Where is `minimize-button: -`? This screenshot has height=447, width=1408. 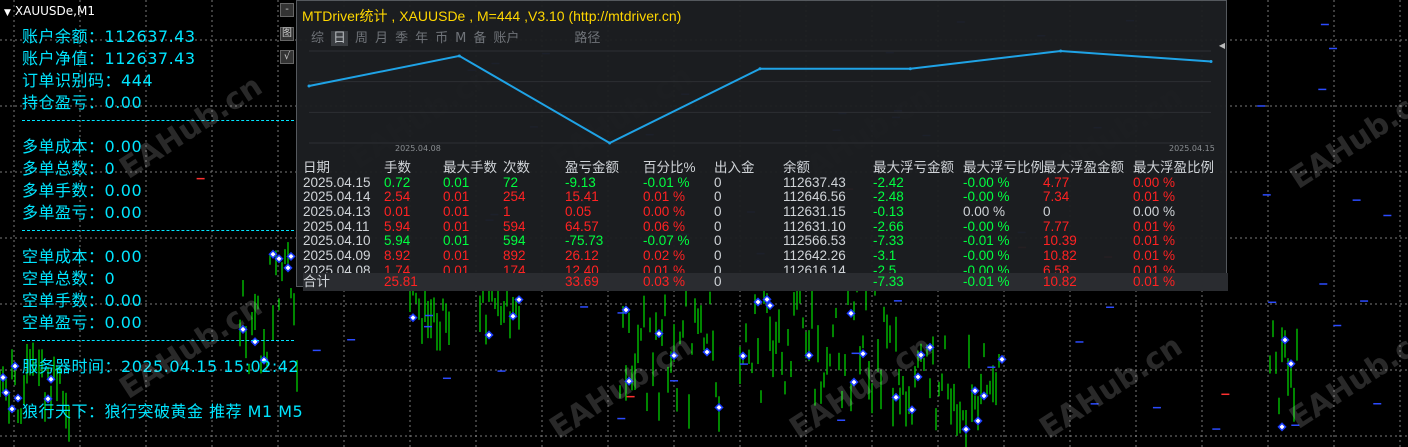 minimize-button: - is located at coordinates (287, 10).